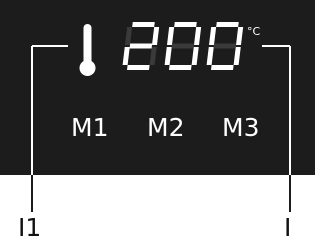  Describe the element at coordinates (287, 226) in the screenshot. I see `callout-label-right: I` at that location.